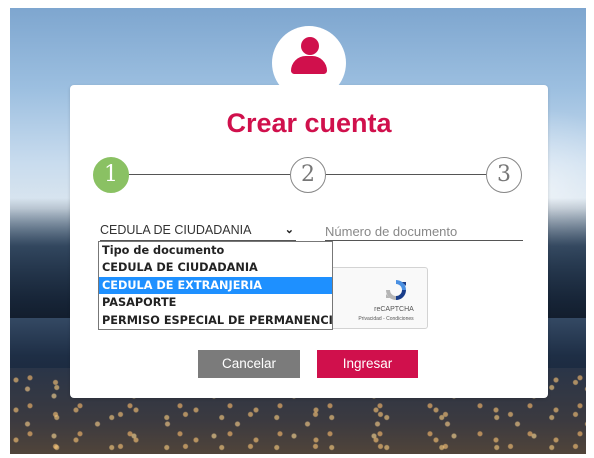 This screenshot has width=594, height=458. I want to click on document-number-input, so click(424, 231).